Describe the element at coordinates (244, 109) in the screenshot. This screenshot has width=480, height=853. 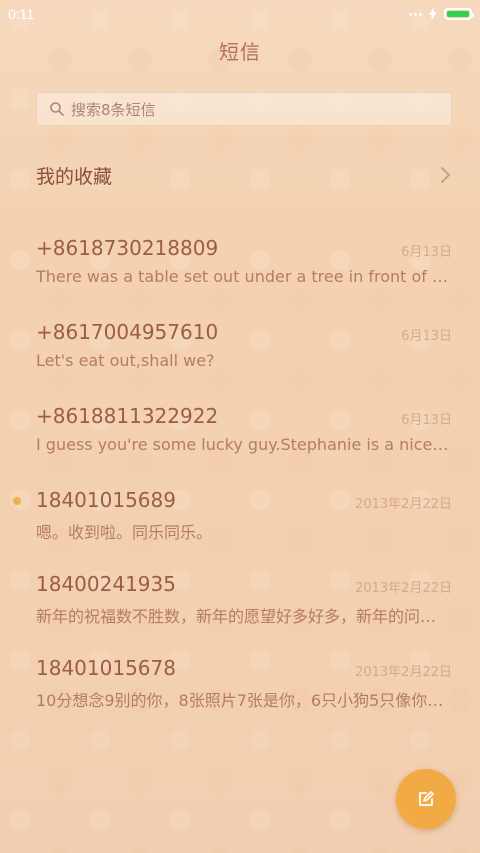
I see `search-input: 搜索8条短信` at that location.